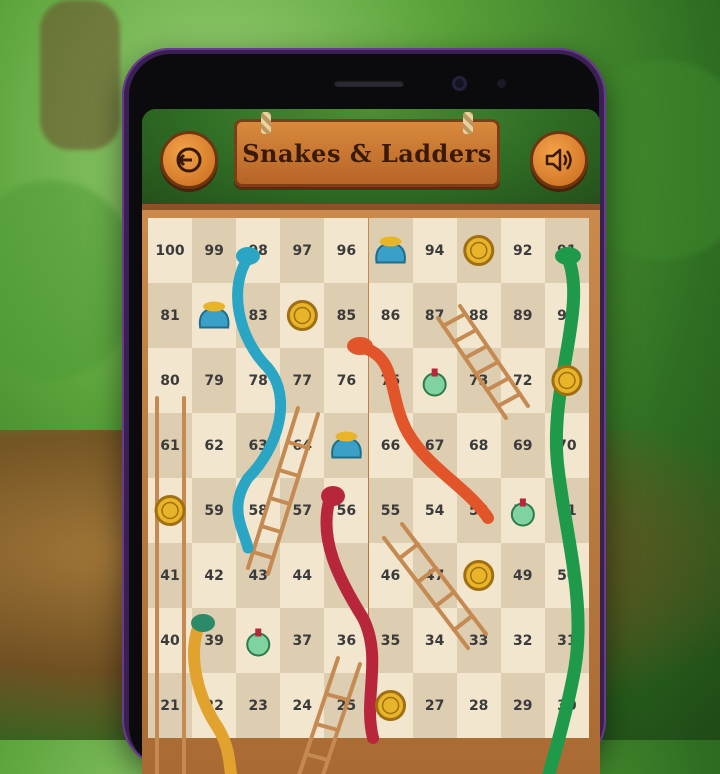  What do you see at coordinates (214, 380) in the screenshot?
I see `board-cell: 79` at bounding box center [214, 380].